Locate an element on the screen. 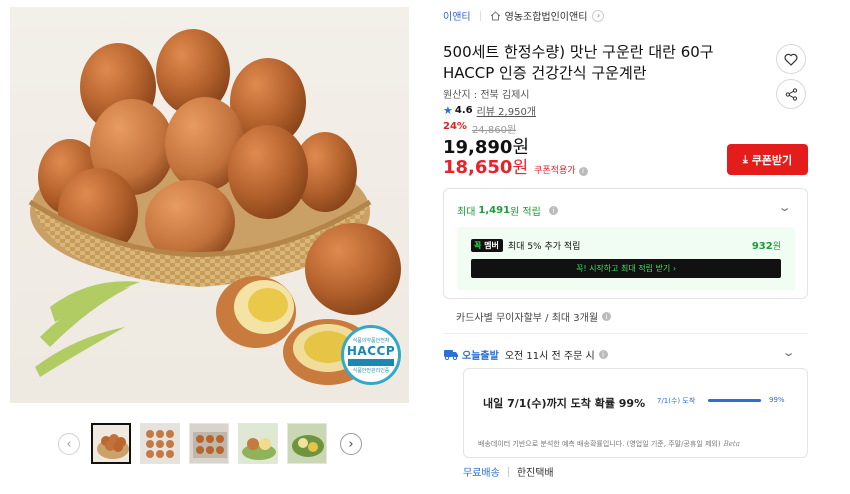 This screenshot has height=494, width=850. shipping-divider is located at coordinates (508, 471).